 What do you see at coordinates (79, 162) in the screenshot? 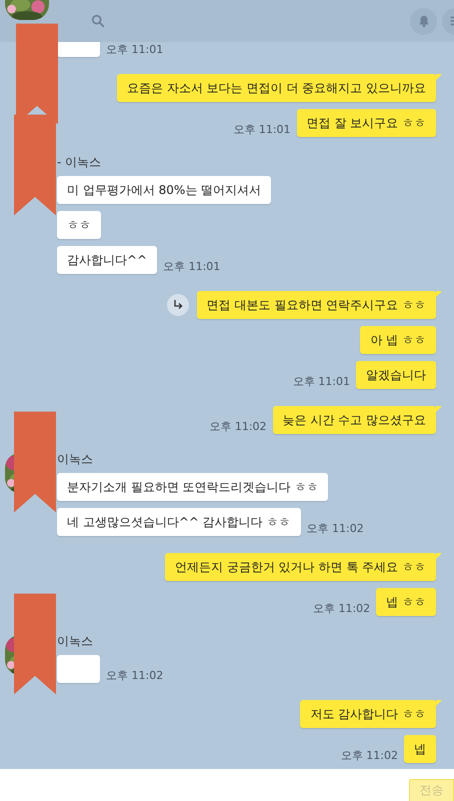
I see `sender-name: - 이녹스` at bounding box center [79, 162].